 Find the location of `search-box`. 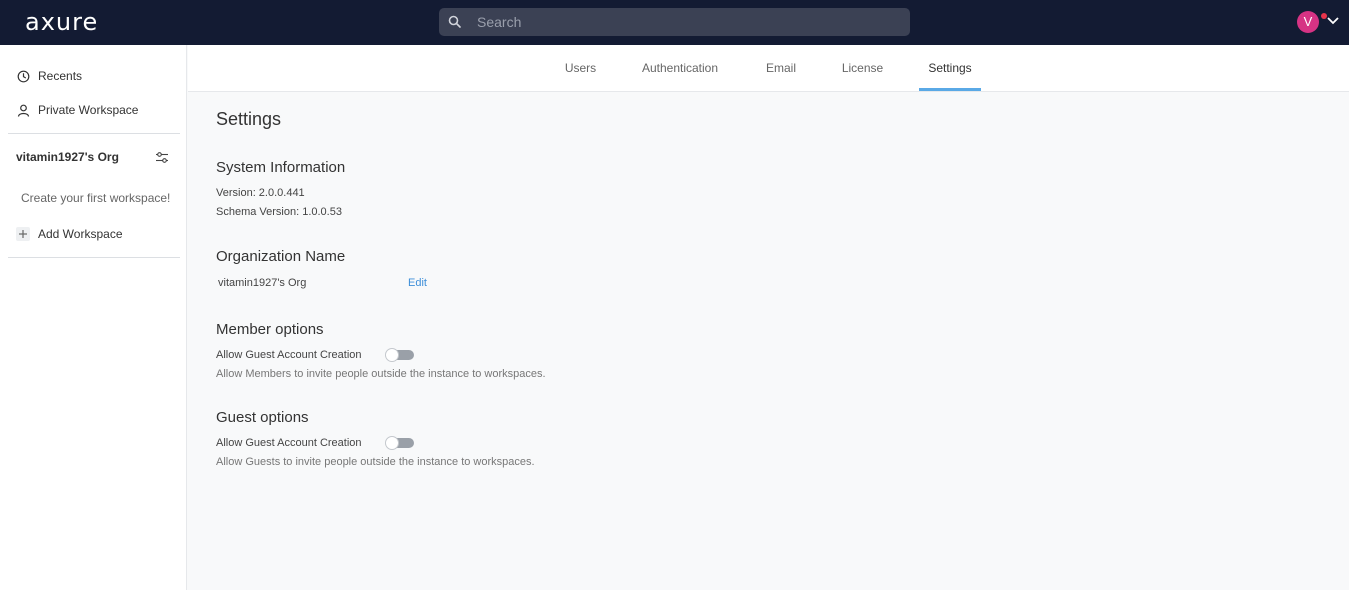

search-box is located at coordinates (674, 22).